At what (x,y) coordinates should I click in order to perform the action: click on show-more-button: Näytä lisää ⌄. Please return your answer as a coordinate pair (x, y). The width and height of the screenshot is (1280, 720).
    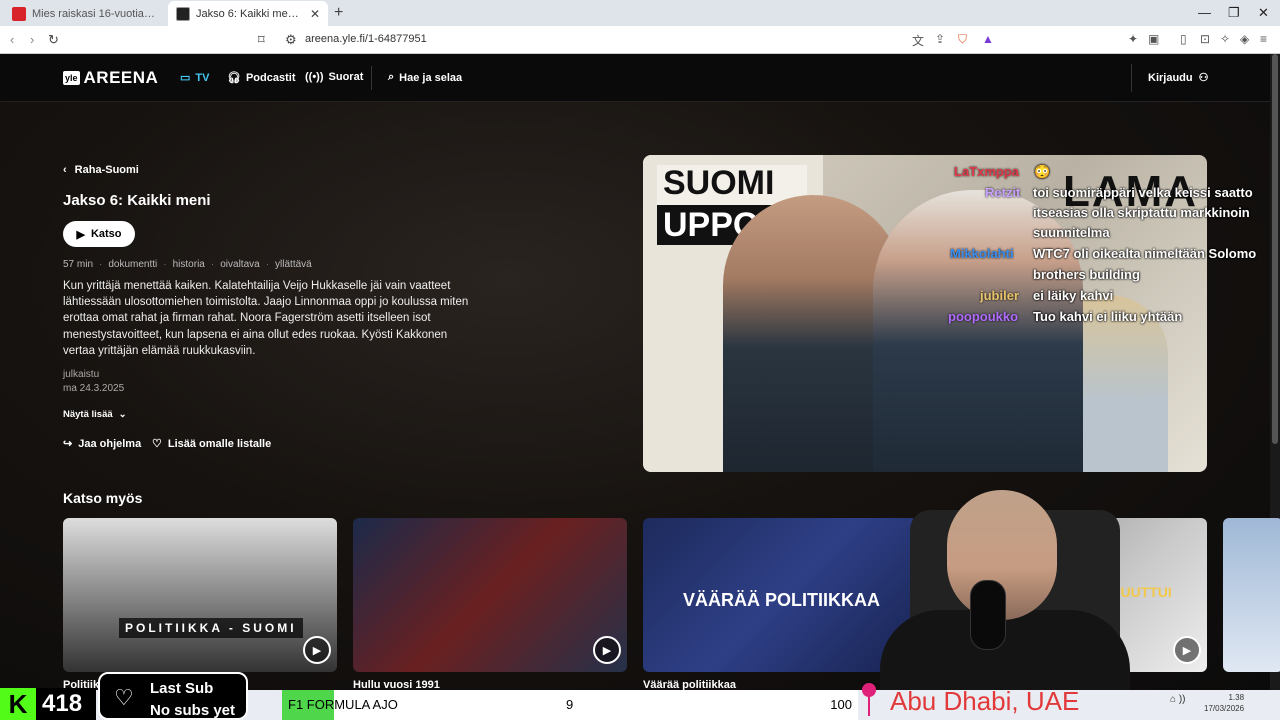
    Looking at the image, I should click on (95, 414).